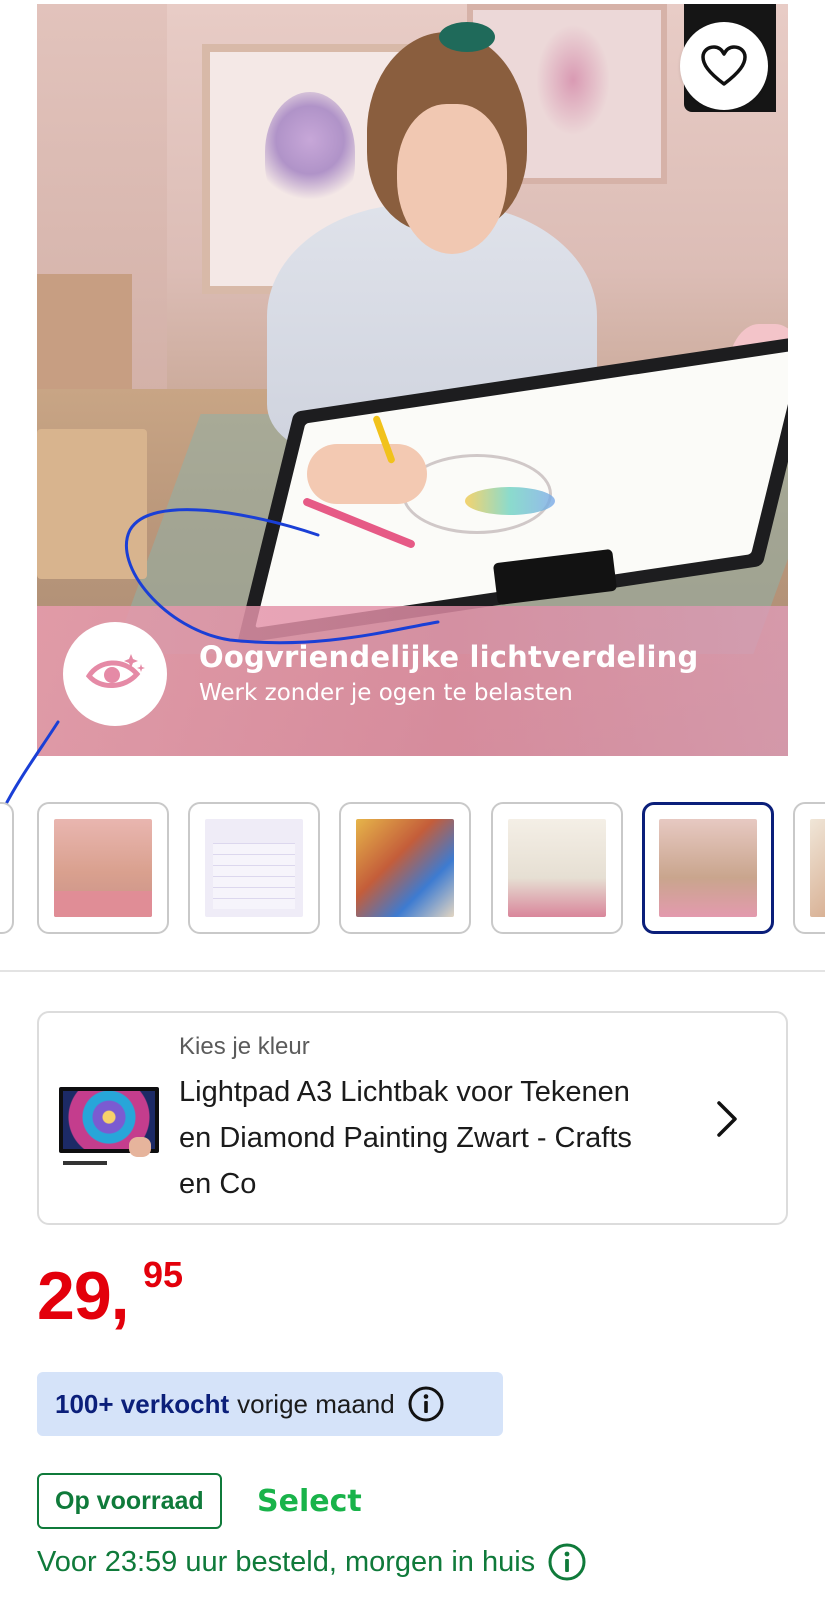 The image size is (825, 1600). Describe the element at coordinates (115, 674) in the screenshot. I see `eye-sparkle-icon` at that location.